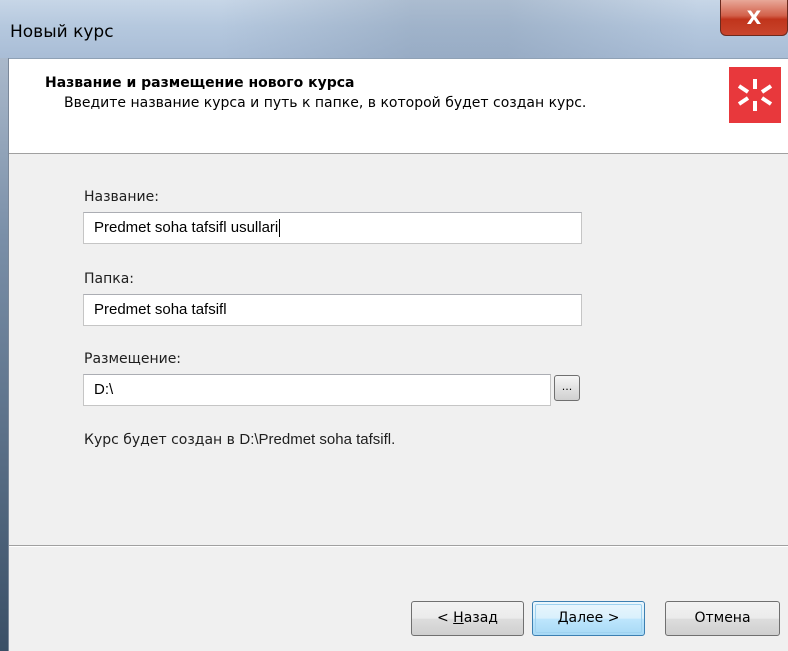  I want to click on title-bar-glass, so click(460, 29).